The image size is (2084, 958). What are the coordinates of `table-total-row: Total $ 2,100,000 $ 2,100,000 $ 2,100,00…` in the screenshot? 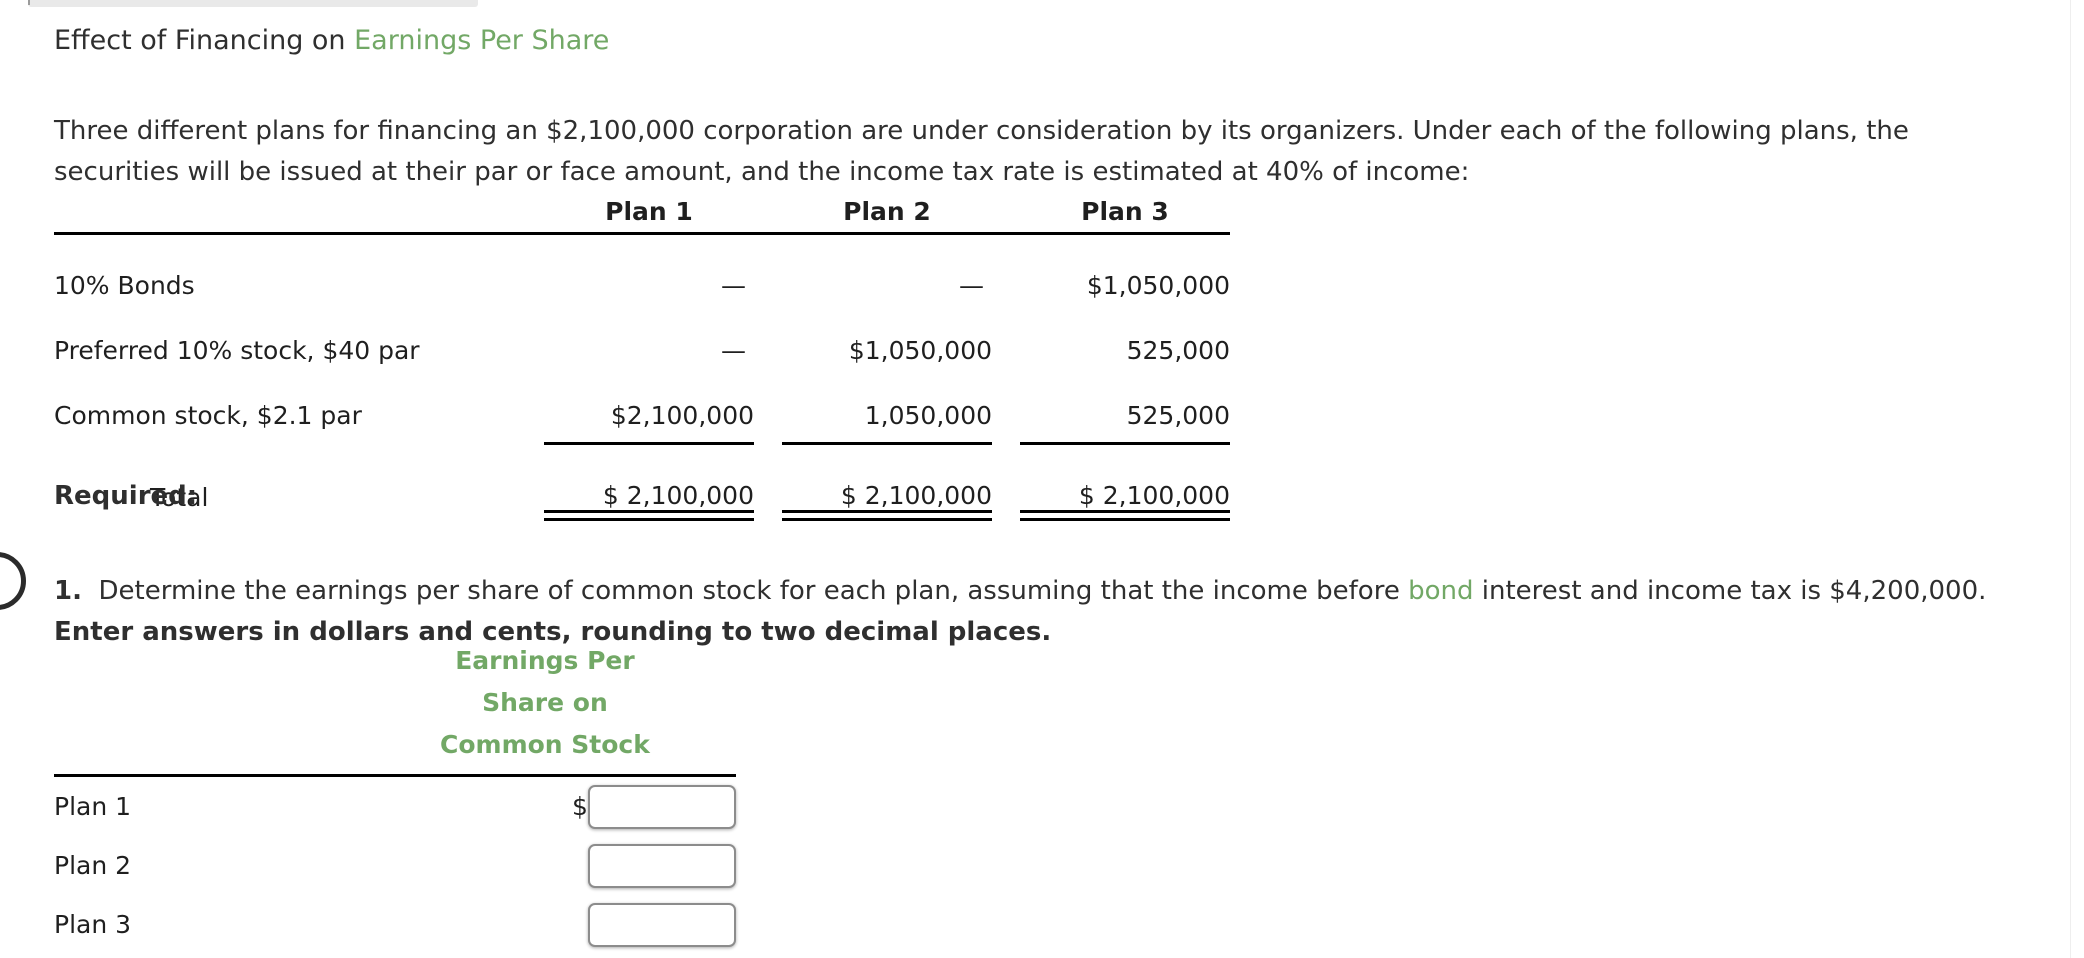 It's located at (642, 478).